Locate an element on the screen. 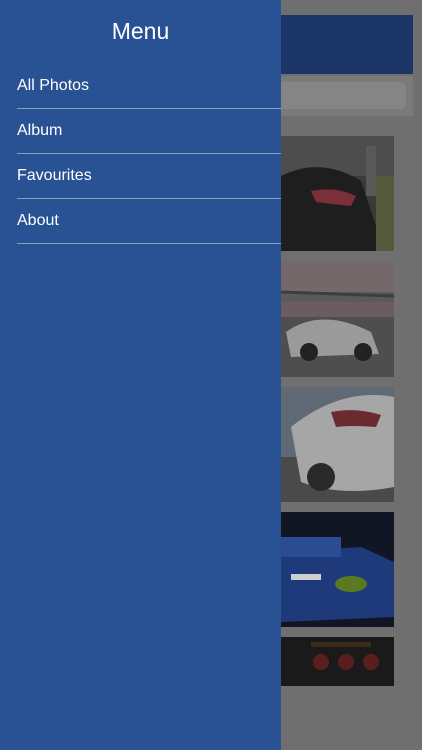  menu-item-all-photos: All Photos is located at coordinates (149, 86).